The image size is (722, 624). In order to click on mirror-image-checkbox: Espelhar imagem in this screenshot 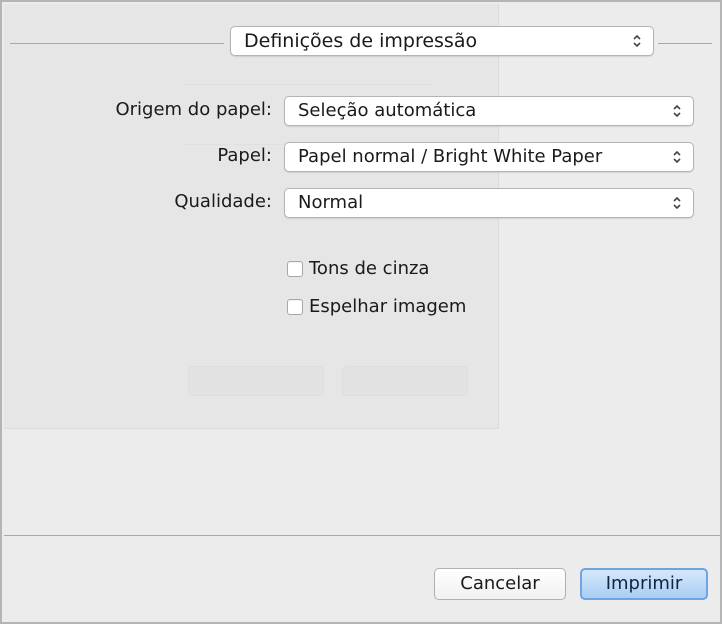, I will do `click(376, 306)`.